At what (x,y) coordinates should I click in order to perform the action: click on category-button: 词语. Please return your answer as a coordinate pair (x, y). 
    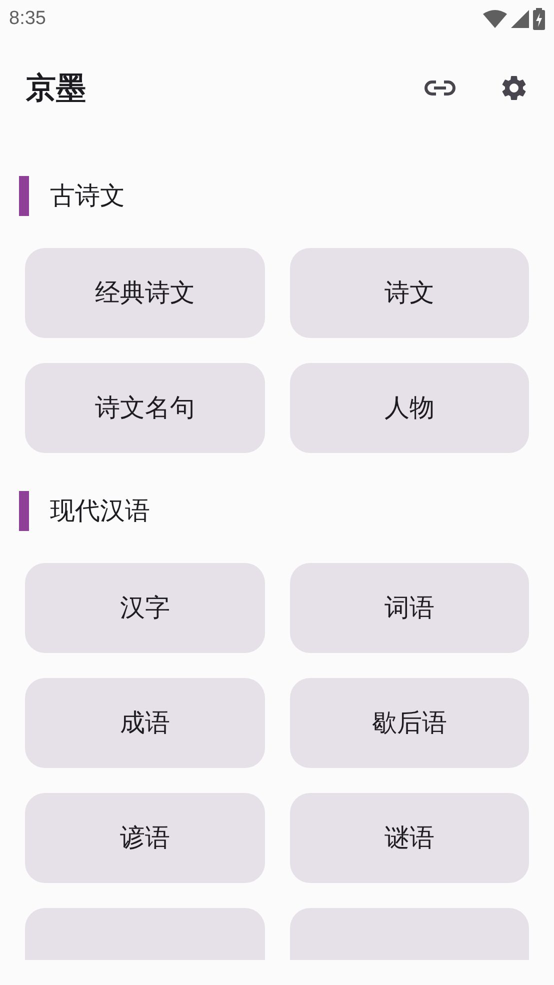
    Looking at the image, I should click on (409, 608).